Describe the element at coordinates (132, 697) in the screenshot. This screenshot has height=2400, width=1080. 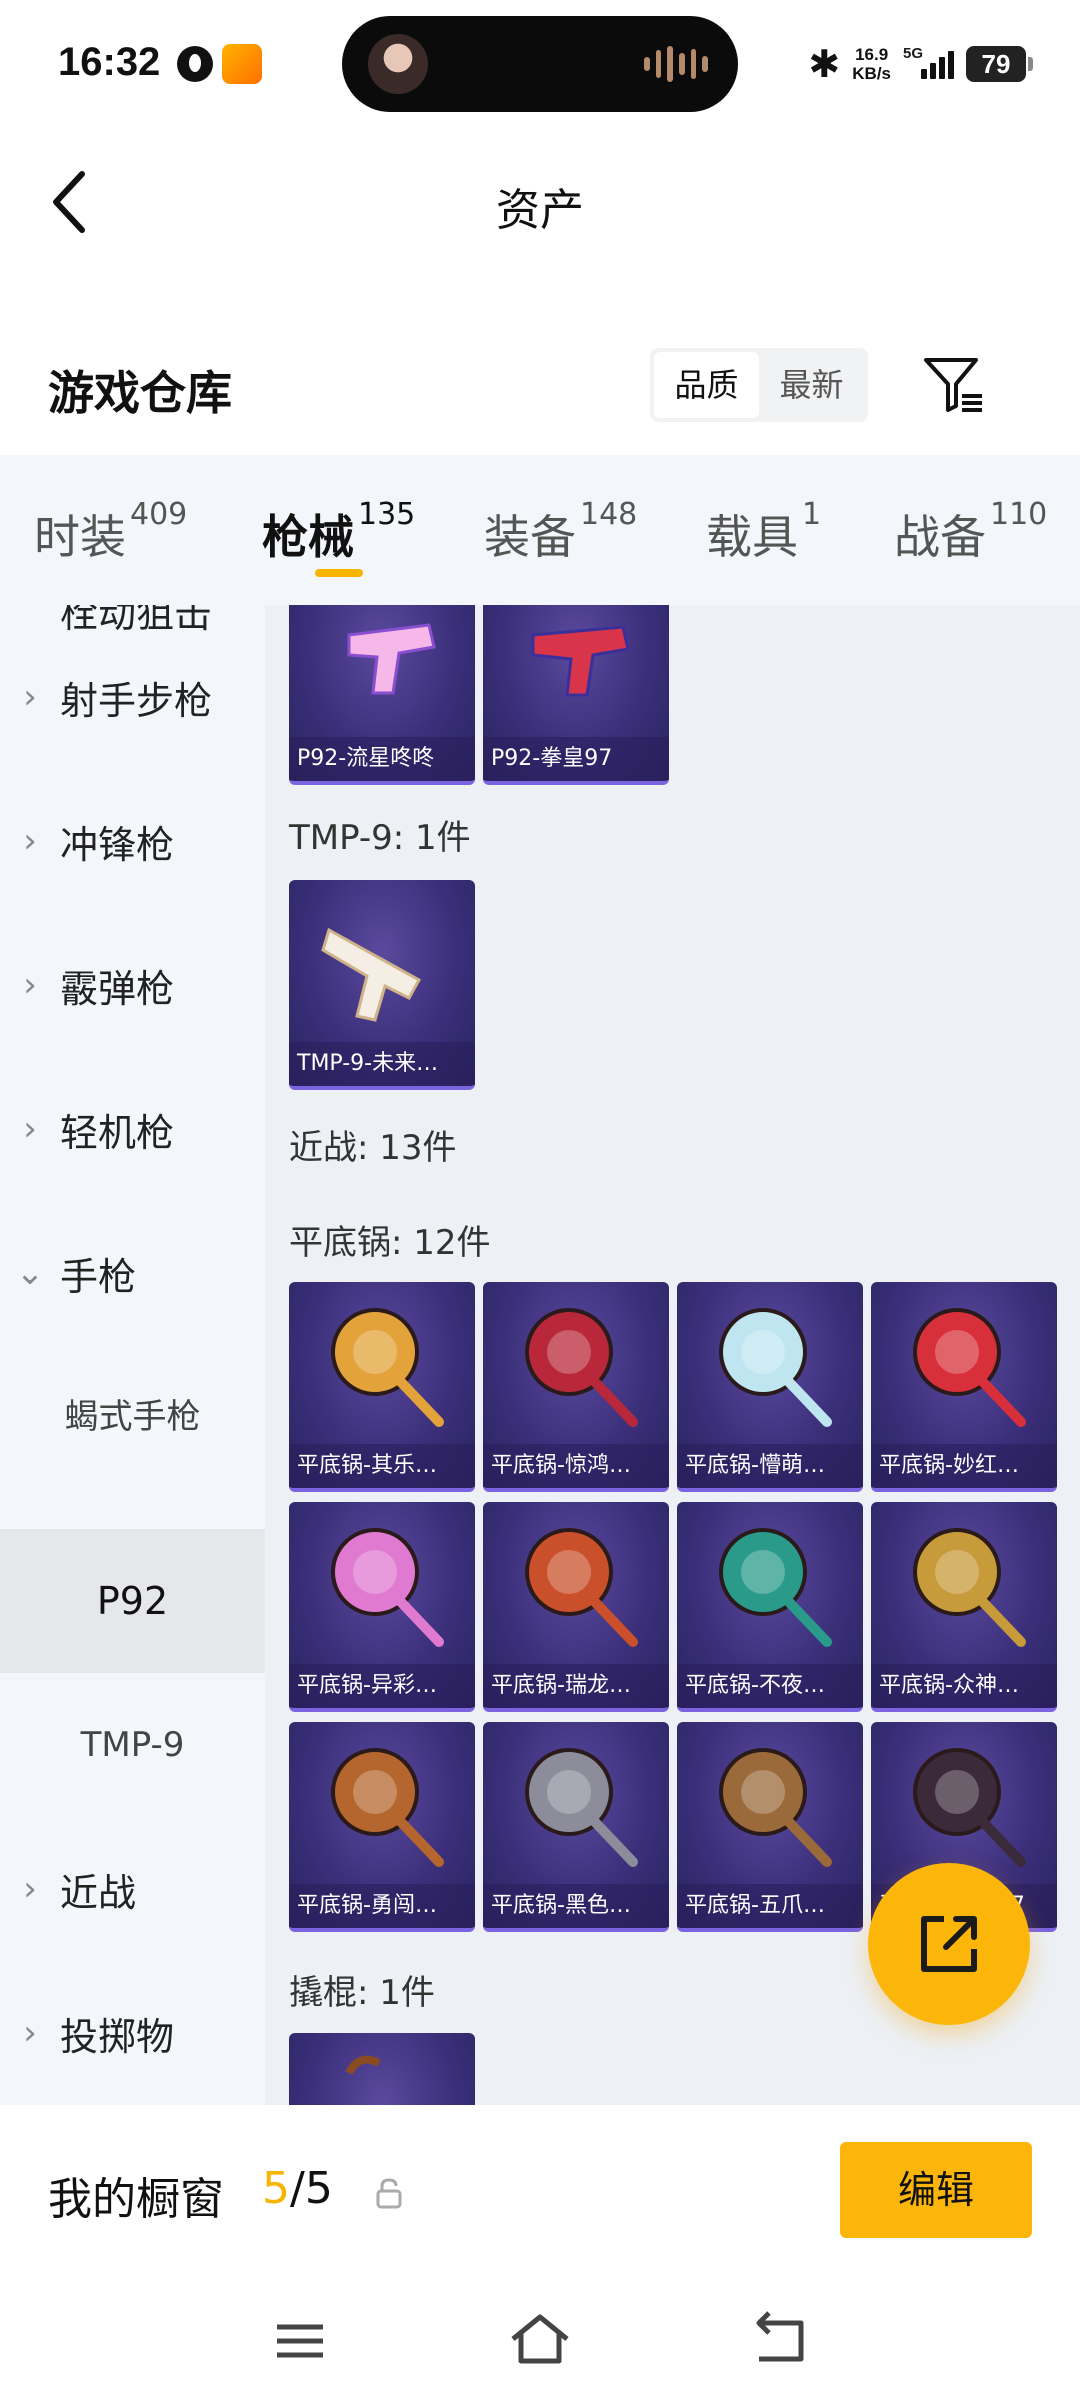
I see `sidebar-item-dmr: › 射手步枪` at that location.